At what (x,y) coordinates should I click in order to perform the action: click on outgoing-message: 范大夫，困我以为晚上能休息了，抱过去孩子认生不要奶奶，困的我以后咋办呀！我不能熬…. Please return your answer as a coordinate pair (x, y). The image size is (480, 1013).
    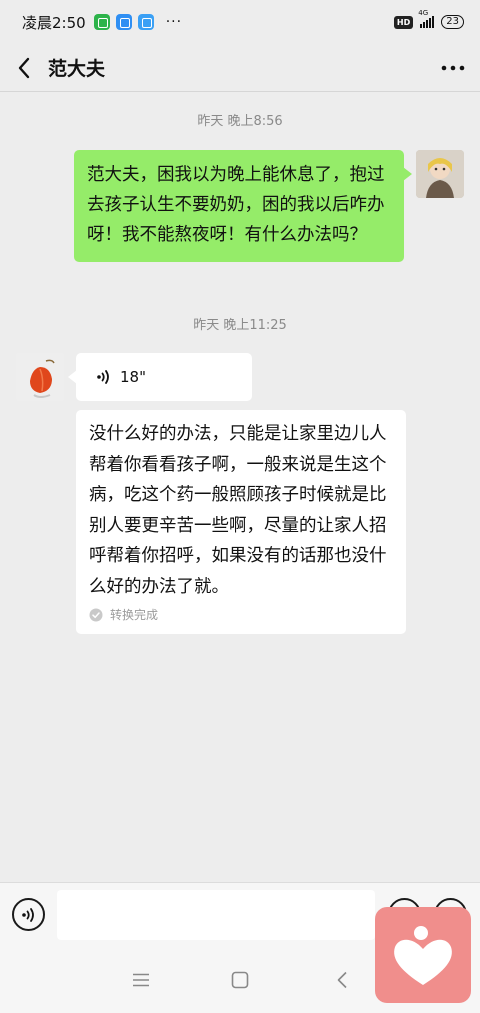
    Looking at the image, I should click on (243, 206).